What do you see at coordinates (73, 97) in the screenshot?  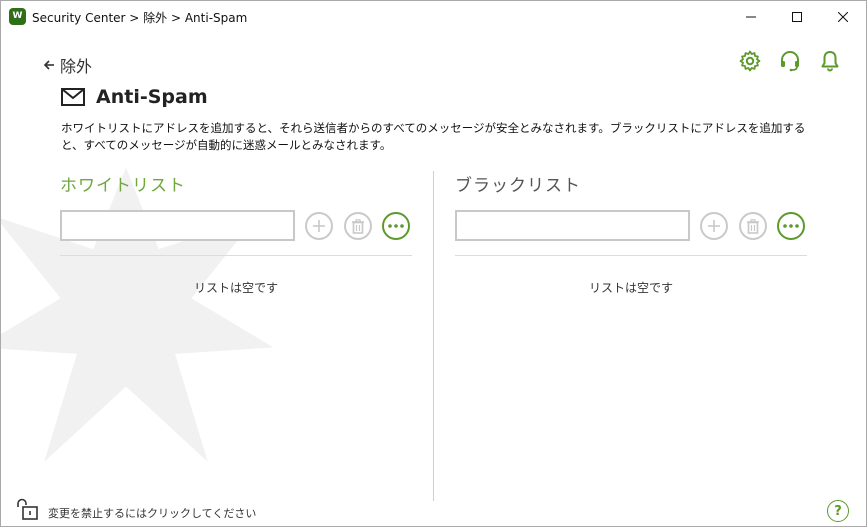 I see `envelope-icon` at bounding box center [73, 97].